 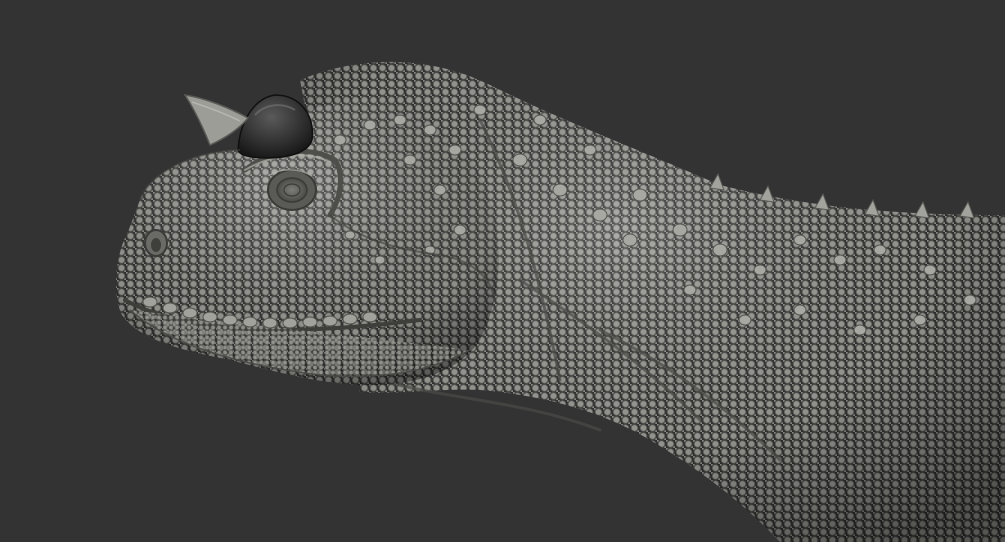 What do you see at coordinates (216, 120) in the screenshot?
I see `rear-horn` at bounding box center [216, 120].